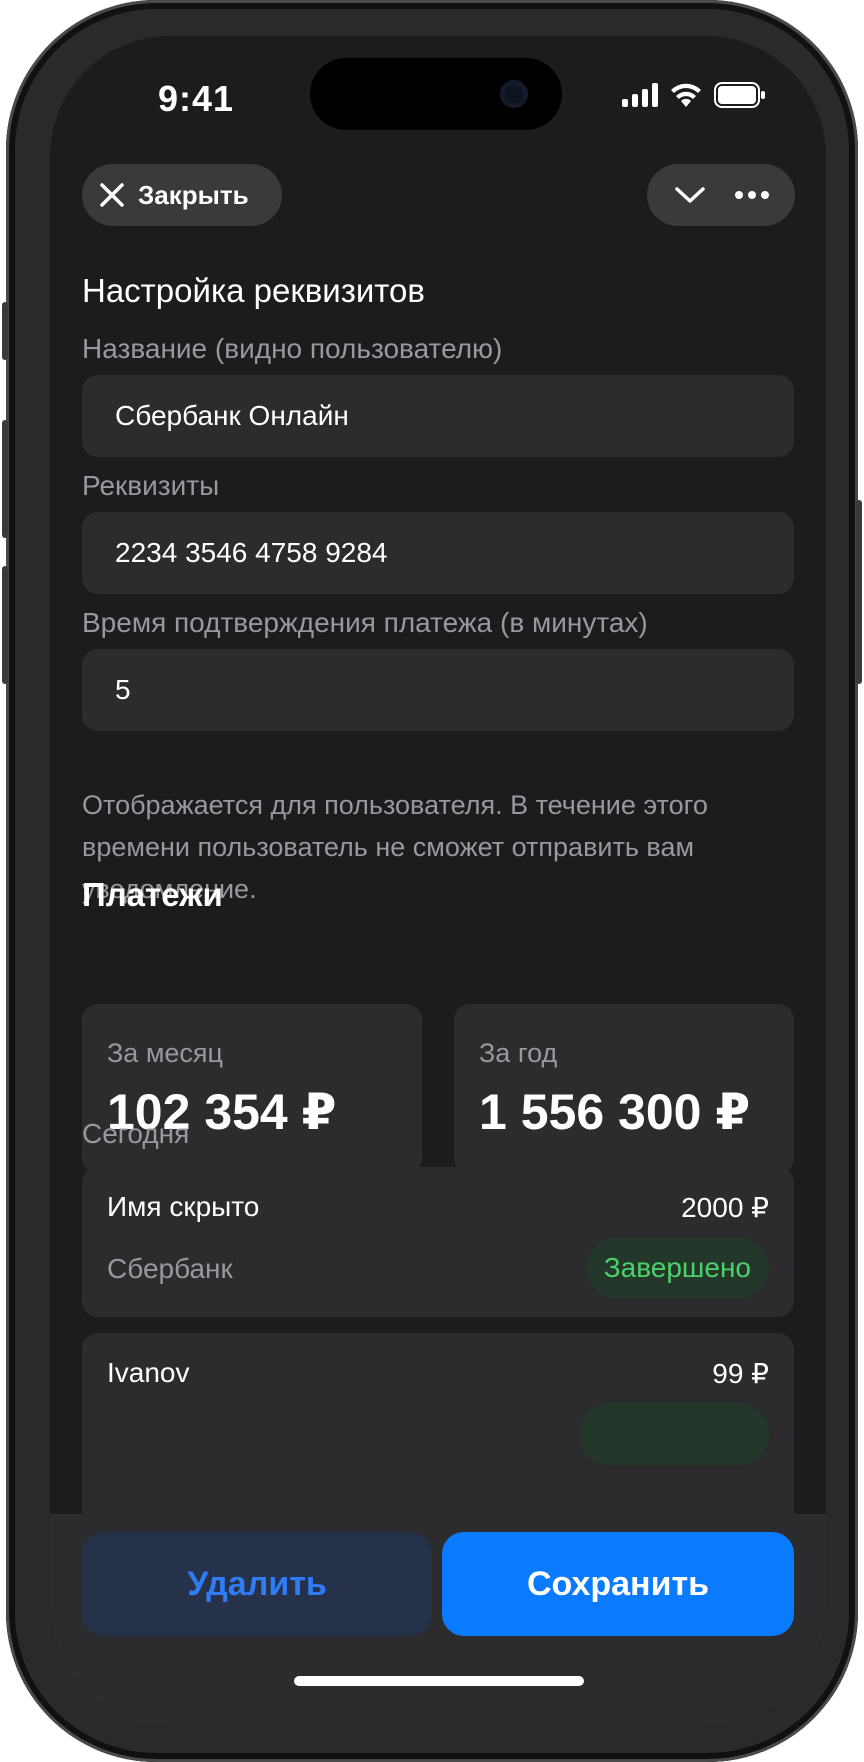  Describe the element at coordinates (196, 98) in the screenshot. I see `status-time: 9:41` at that location.